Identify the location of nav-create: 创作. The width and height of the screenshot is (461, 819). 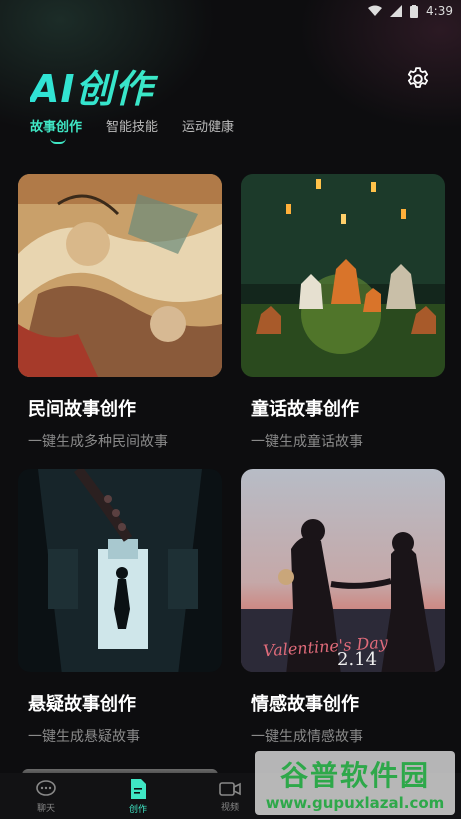
(138, 796).